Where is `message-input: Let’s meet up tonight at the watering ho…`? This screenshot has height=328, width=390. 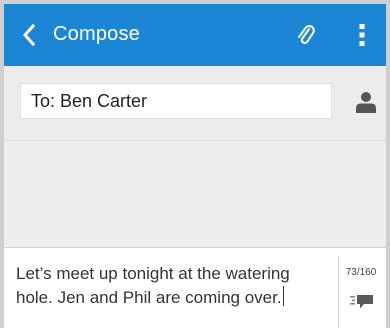 message-input: Let’s meet up tonight at the watering ho… is located at coordinates (174, 290).